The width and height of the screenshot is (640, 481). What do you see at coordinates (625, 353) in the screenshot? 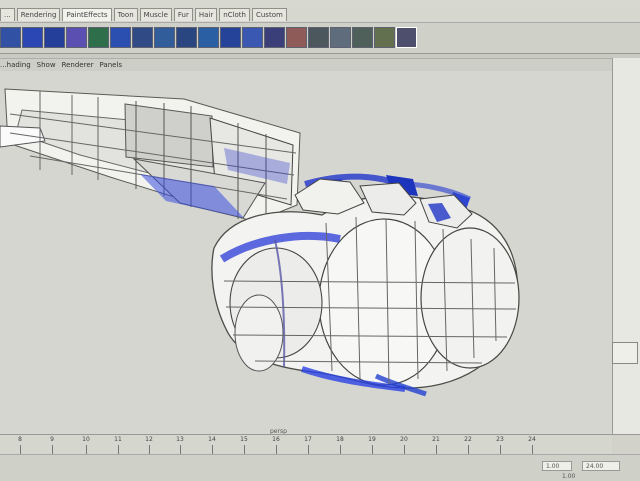
I see `channel-box-toggle` at bounding box center [625, 353].